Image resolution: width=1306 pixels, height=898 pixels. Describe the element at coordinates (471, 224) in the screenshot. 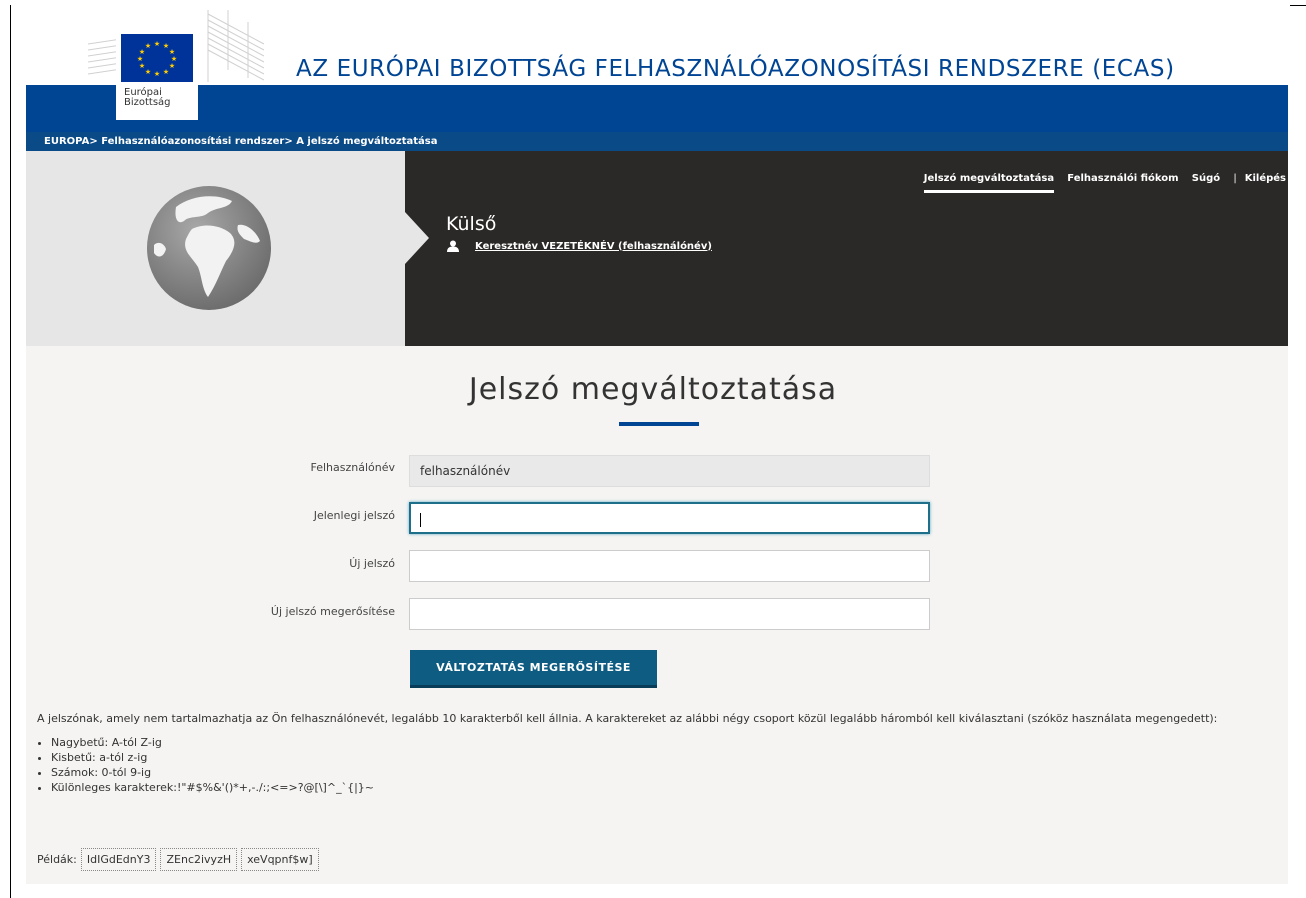

I see `environment-title: Külső` at that location.